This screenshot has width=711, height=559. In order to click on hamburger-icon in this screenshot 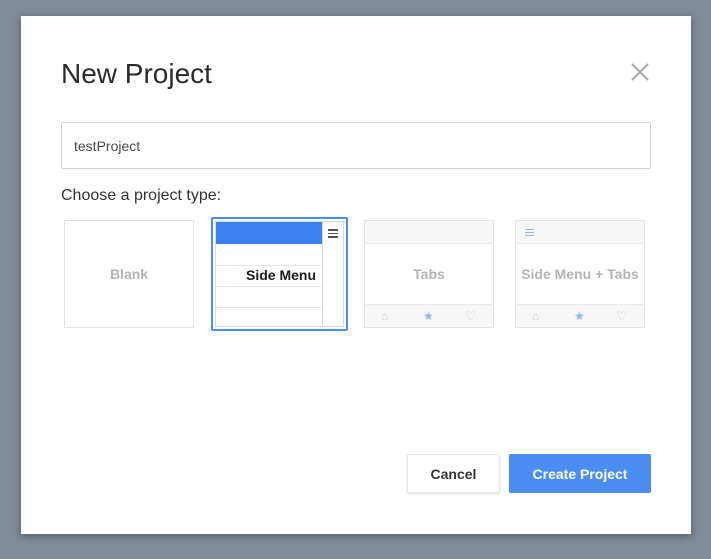, I will do `click(333, 234)`.